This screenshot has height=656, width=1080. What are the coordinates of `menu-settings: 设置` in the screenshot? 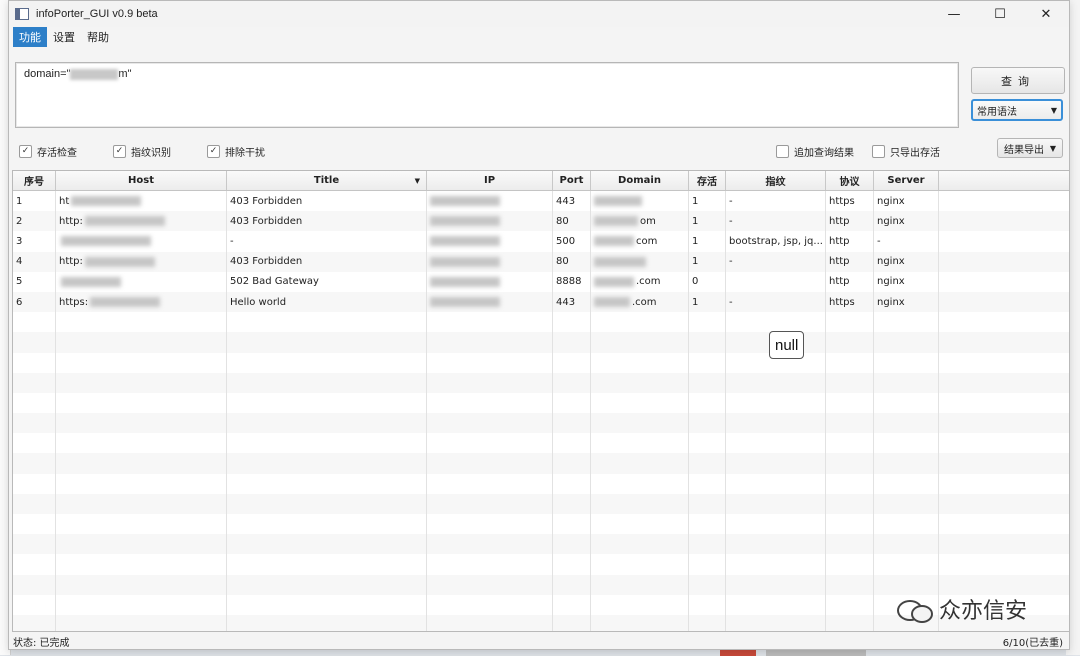 It's located at (64, 37).